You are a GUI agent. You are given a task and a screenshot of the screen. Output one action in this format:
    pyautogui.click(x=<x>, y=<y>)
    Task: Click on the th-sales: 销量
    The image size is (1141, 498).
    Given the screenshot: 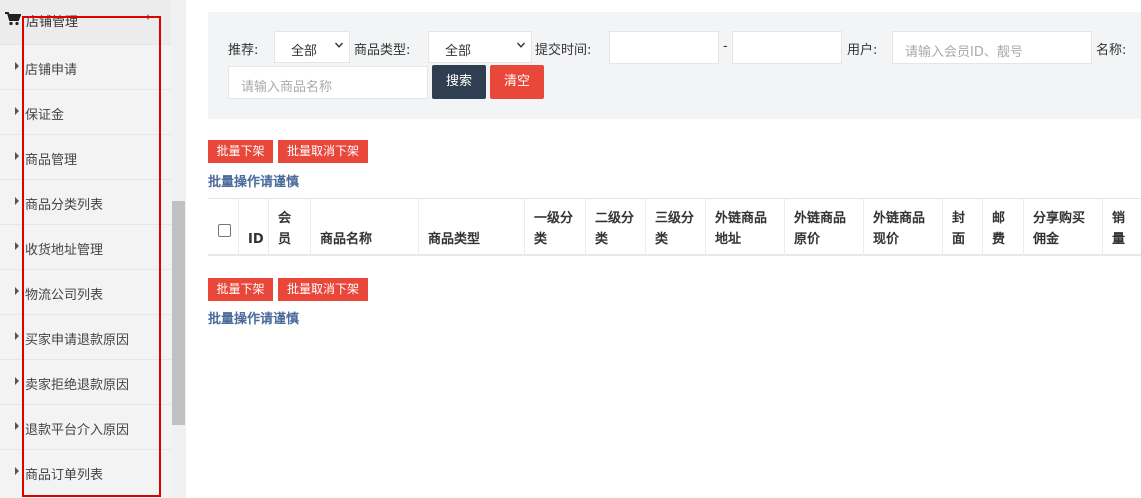 What is the action you would take?
    pyautogui.click(x=1122, y=227)
    